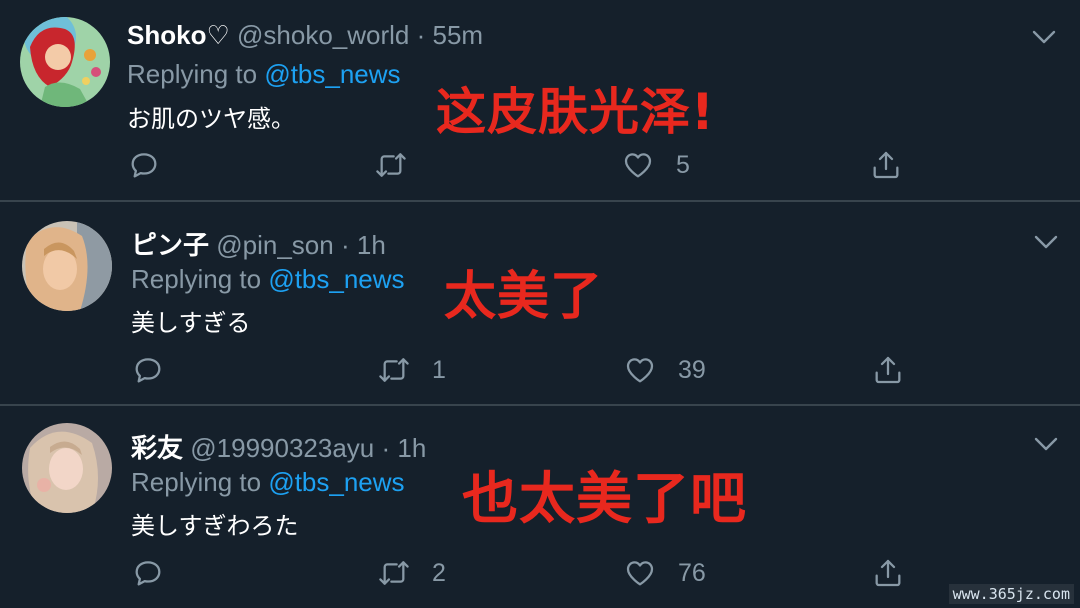 The image size is (1080, 608). I want to click on tweet-header: ピン子 @pin_son · 1h, so click(258, 243).